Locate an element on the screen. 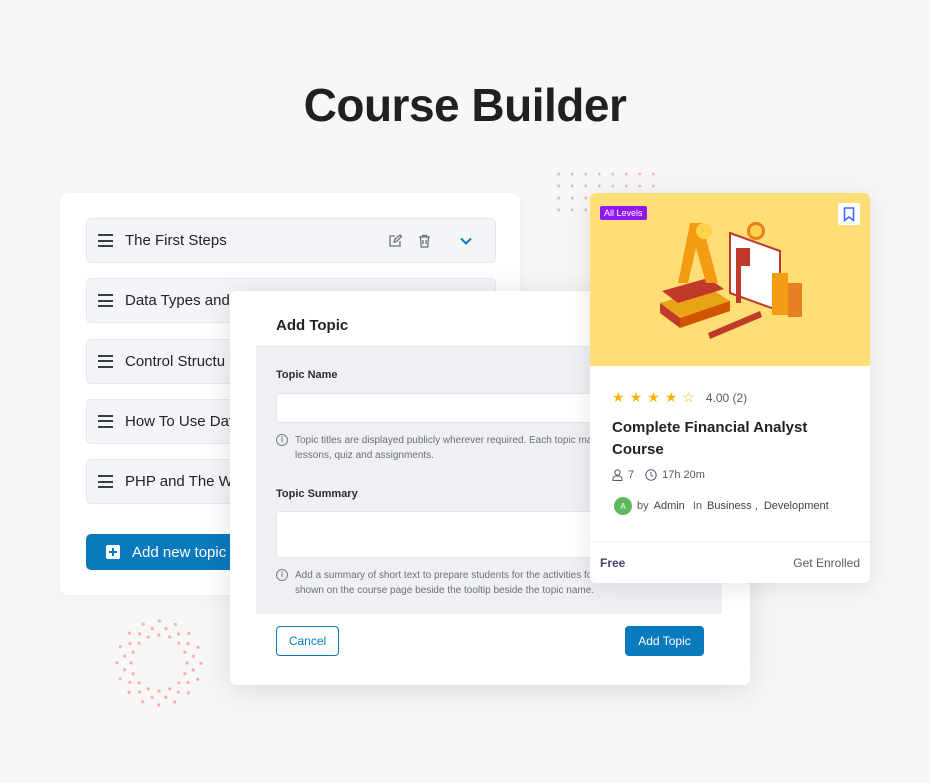 The width and height of the screenshot is (930, 783). star-empty-icon: ☆ is located at coordinates (688, 397).